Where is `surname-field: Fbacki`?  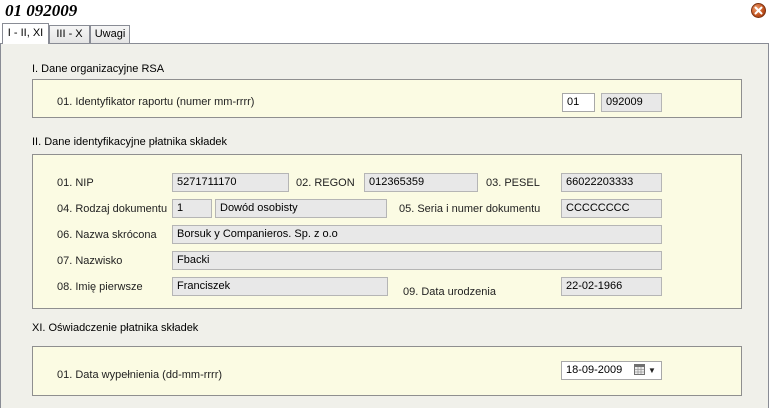
surname-field: Fbacki is located at coordinates (417, 260).